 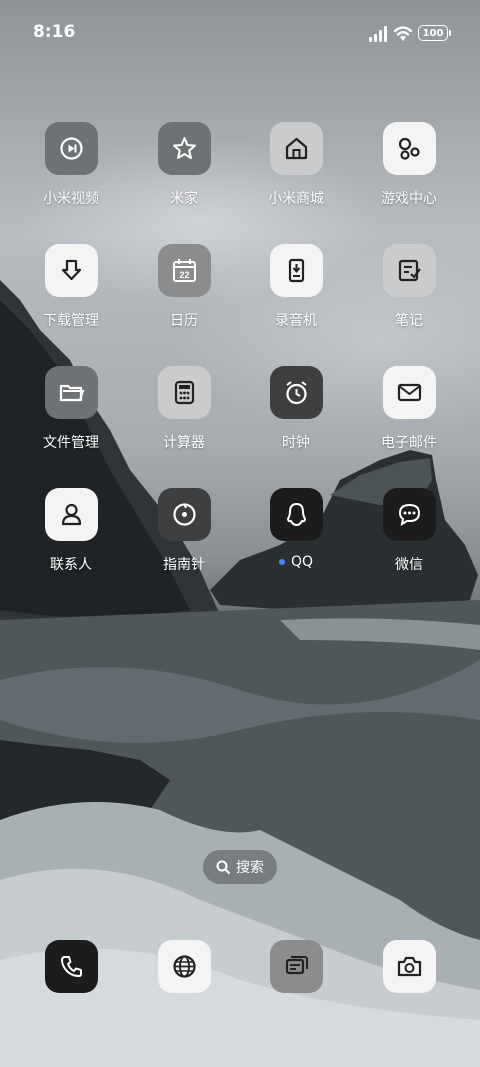 I want to click on app-label-text: 小米商城, so click(x=296, y=199).